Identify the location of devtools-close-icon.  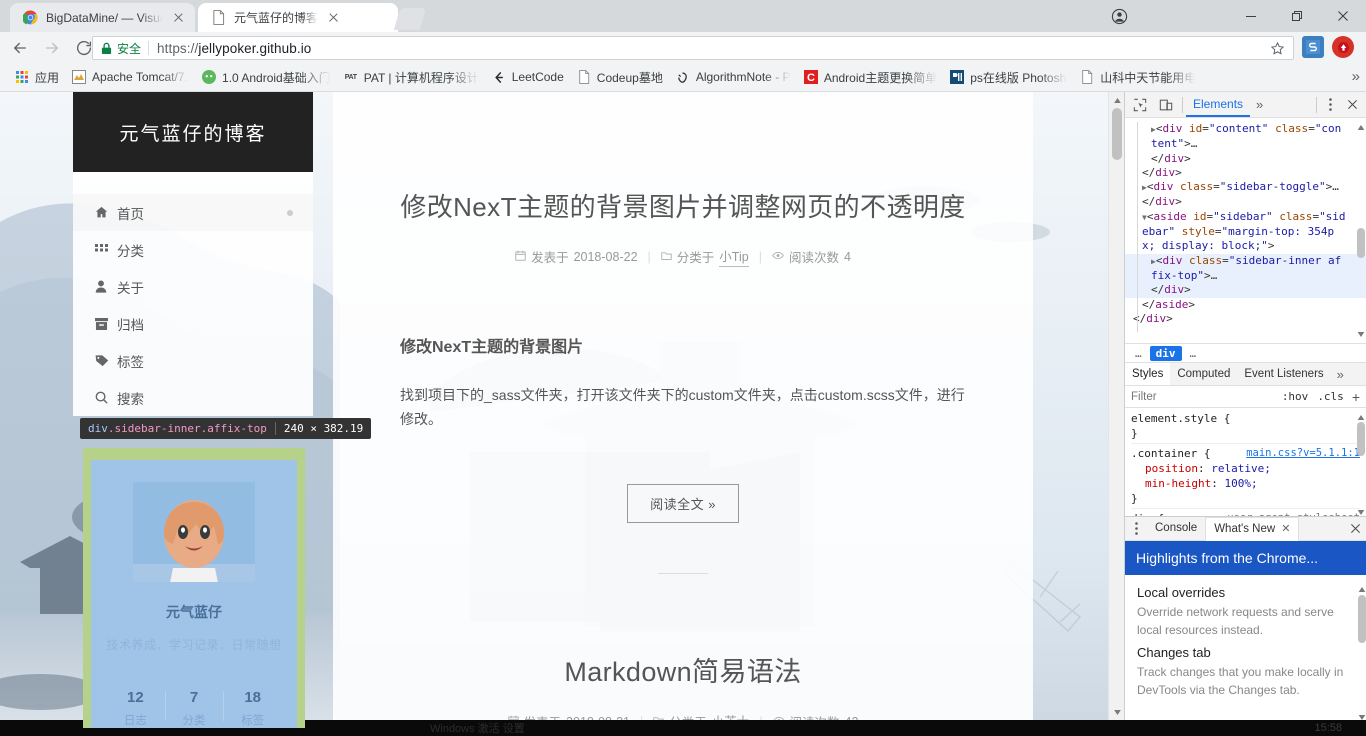
(1352, 104).